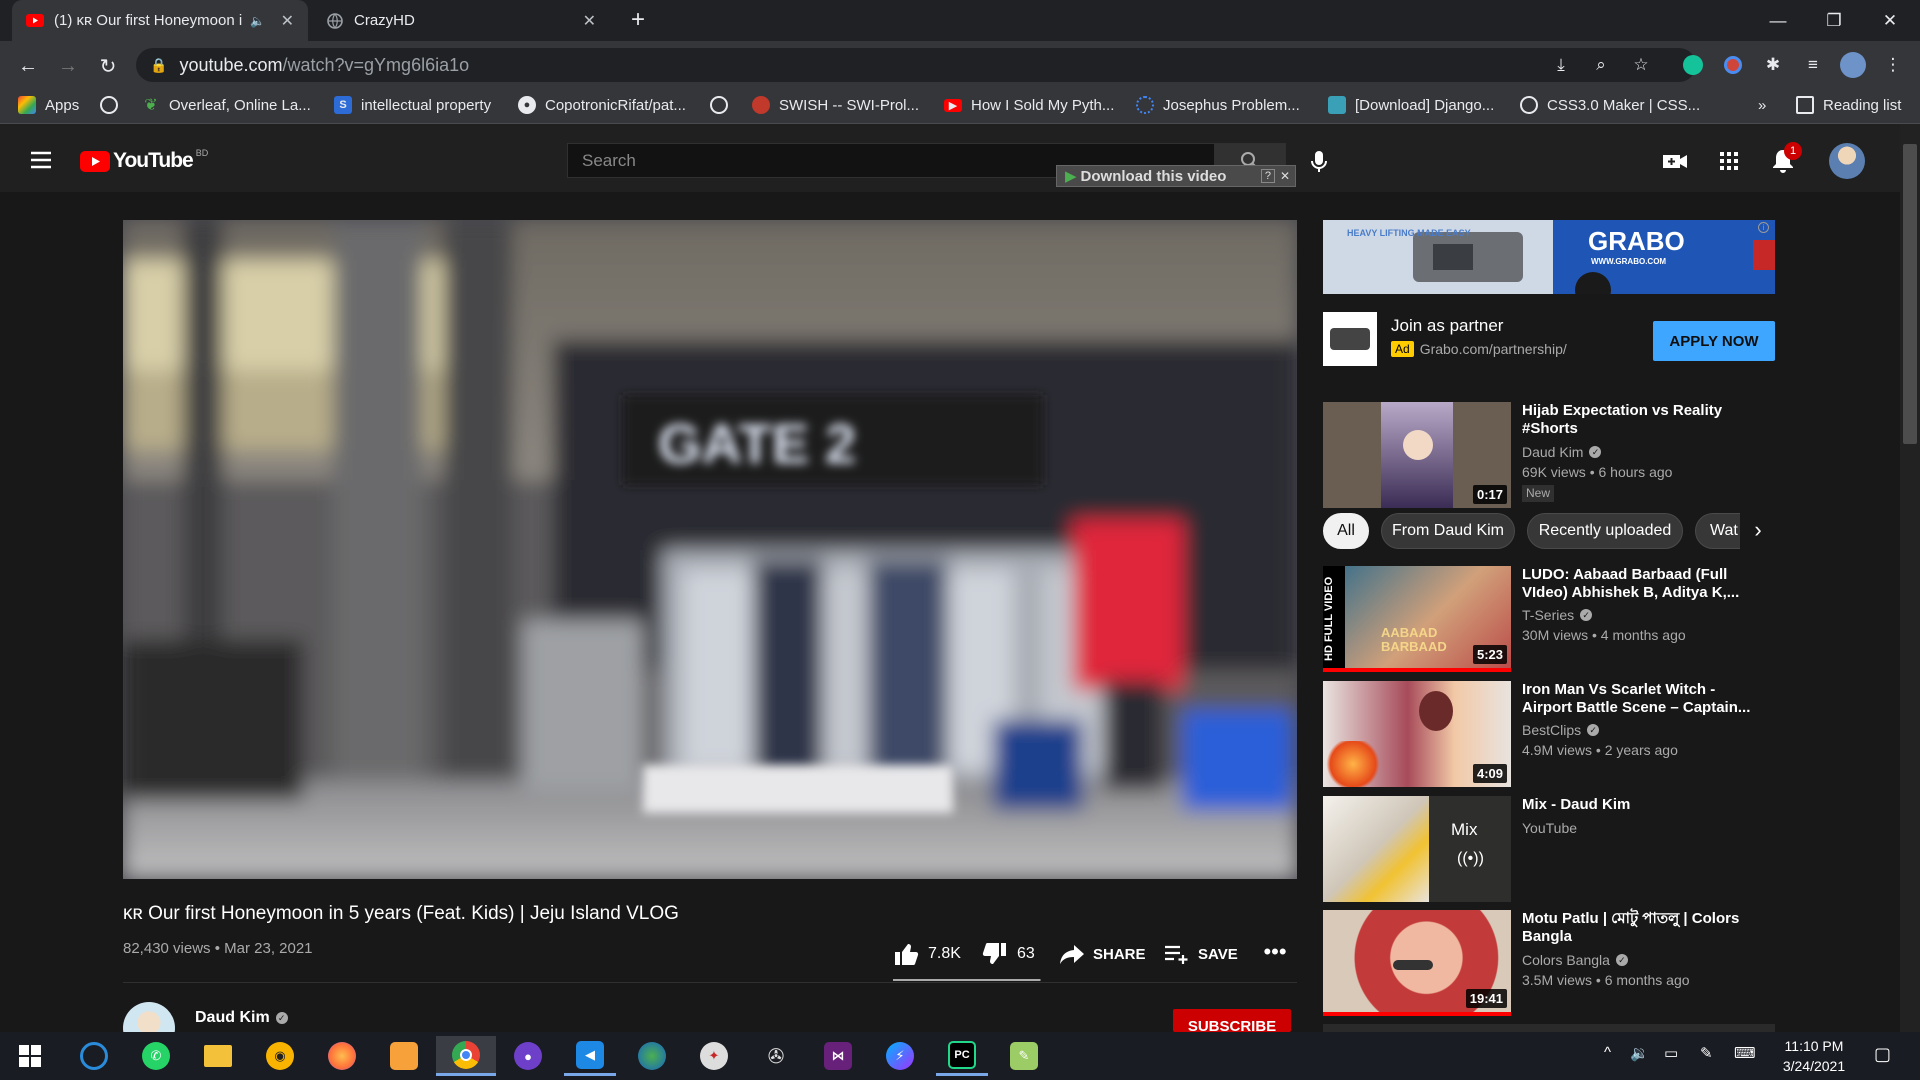 The image size is (1920, 1080). What do you see at coordinates (1745, 1053) in the screenshot?
I see `keyboard-icon: ⌨` at bounding box center [1745, 1053].